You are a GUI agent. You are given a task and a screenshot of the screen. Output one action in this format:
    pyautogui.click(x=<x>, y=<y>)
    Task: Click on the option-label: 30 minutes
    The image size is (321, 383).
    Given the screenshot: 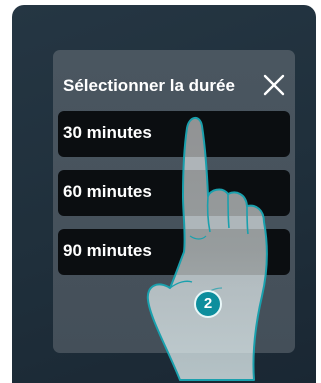 What is the action you would take?
    pyautogui.click(x=107, y=132)
    